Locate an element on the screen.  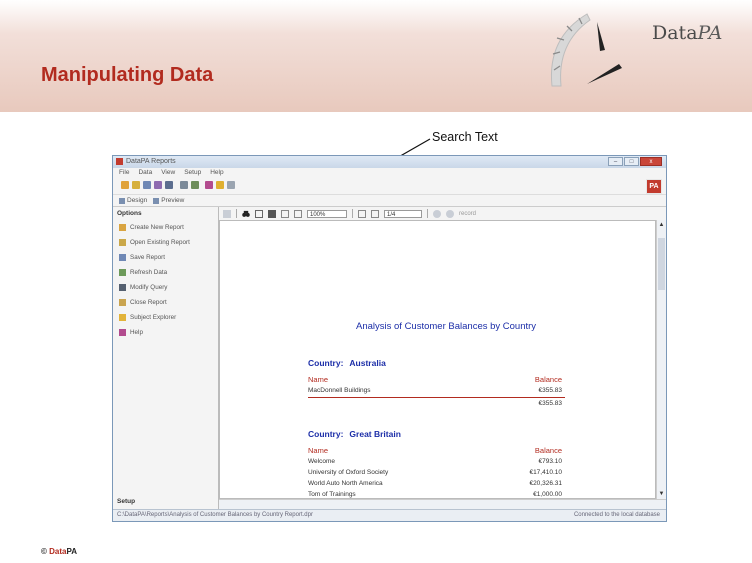
print-icon is located at coordinates (158, 185).